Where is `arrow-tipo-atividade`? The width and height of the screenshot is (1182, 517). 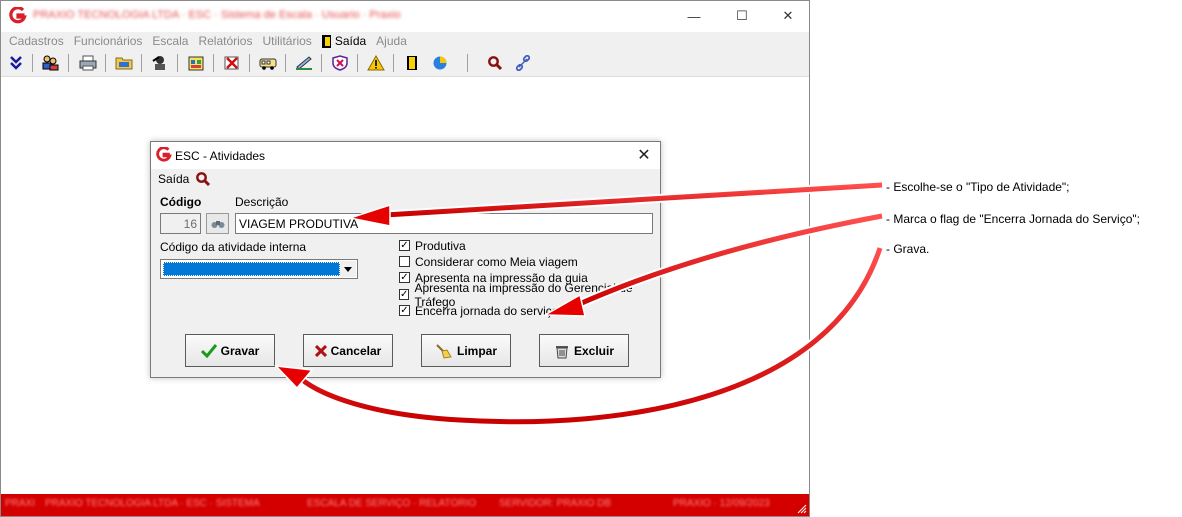 arrow-tipo-atividade is located at coordinates (615, 203).